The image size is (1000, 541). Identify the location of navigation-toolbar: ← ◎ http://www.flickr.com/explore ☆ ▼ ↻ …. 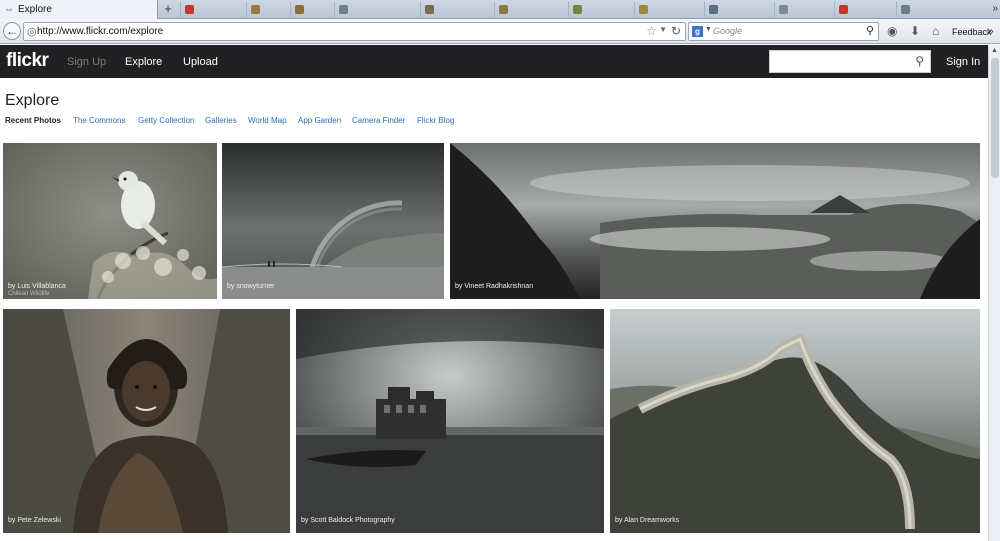
(500, 31).